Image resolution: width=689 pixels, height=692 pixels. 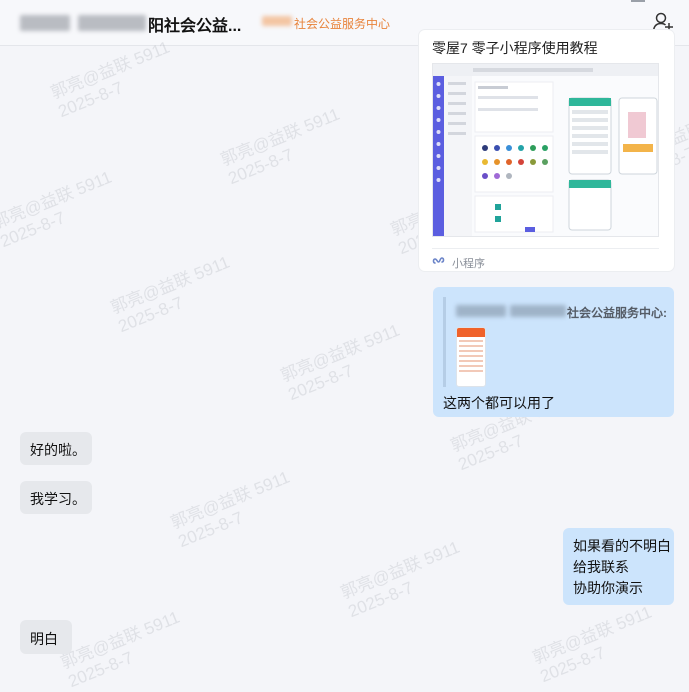 I want to click on mini-program-label: 小程序, so click(x=468, y=264).